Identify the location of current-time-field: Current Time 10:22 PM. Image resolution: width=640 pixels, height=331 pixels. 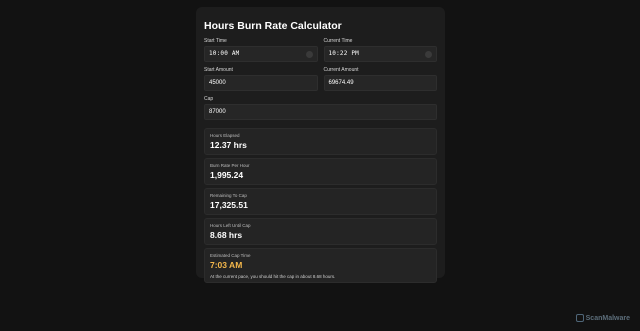
(380, 48).